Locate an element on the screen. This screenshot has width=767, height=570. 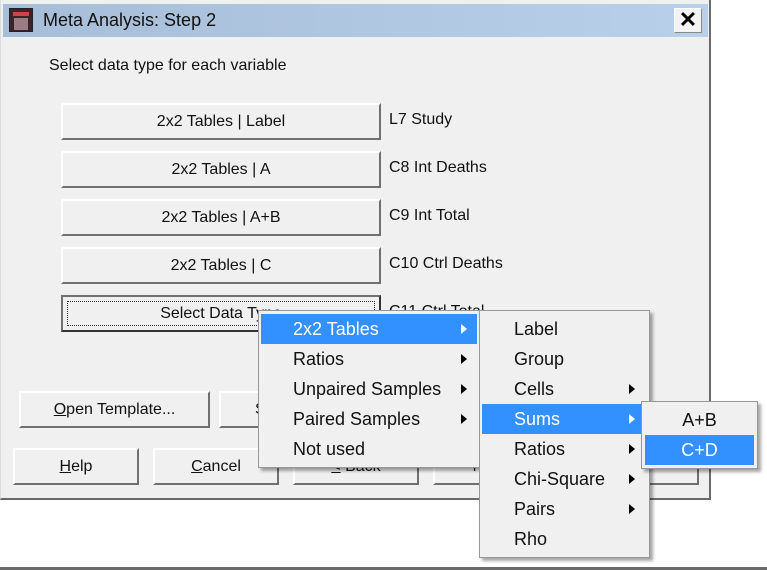
title-bar: Meta Analysis: Step 2 ✕ is located at coordinates (355, 20).